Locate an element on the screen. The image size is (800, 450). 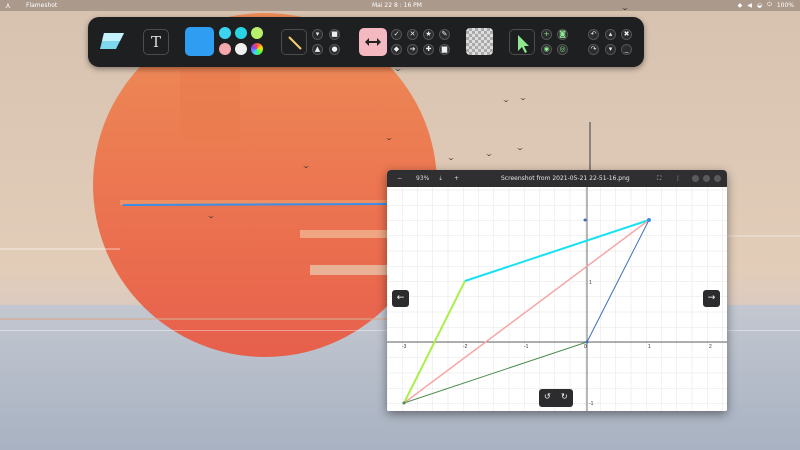
marker-icon: ▾ is located at coordinates (317, 34).